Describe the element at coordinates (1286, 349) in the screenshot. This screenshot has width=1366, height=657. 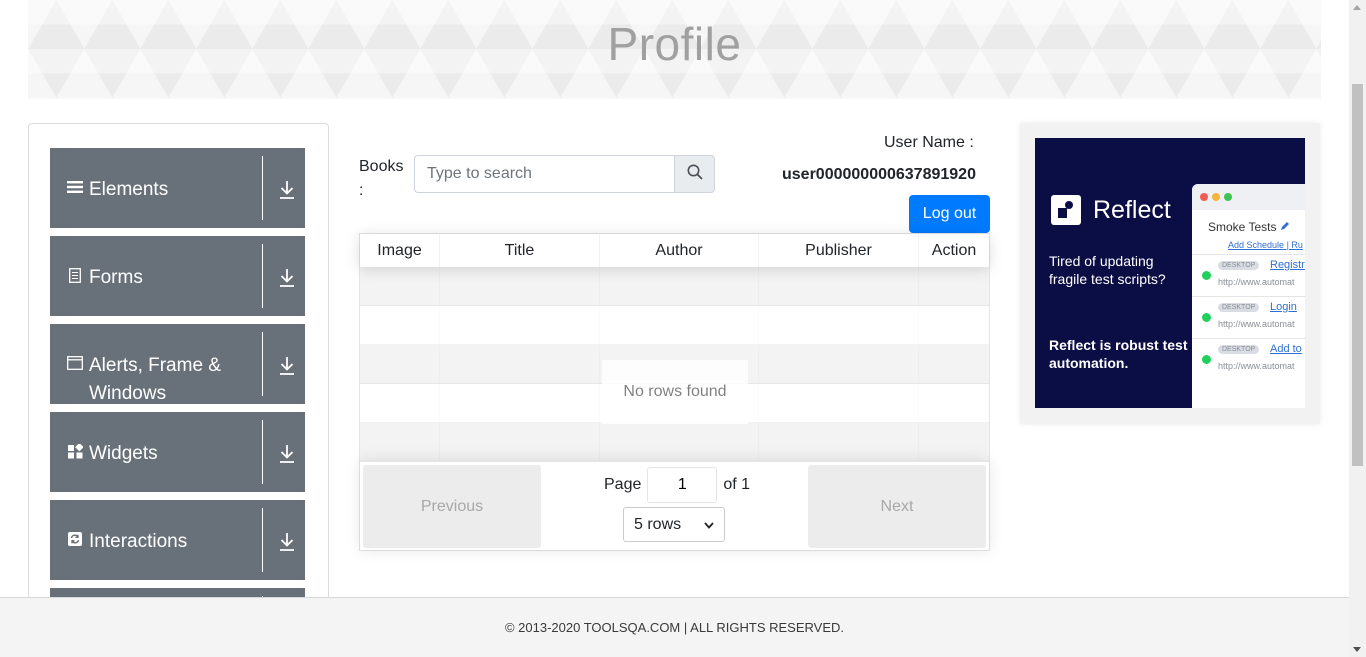
I see `test-link: Add to` at that location.